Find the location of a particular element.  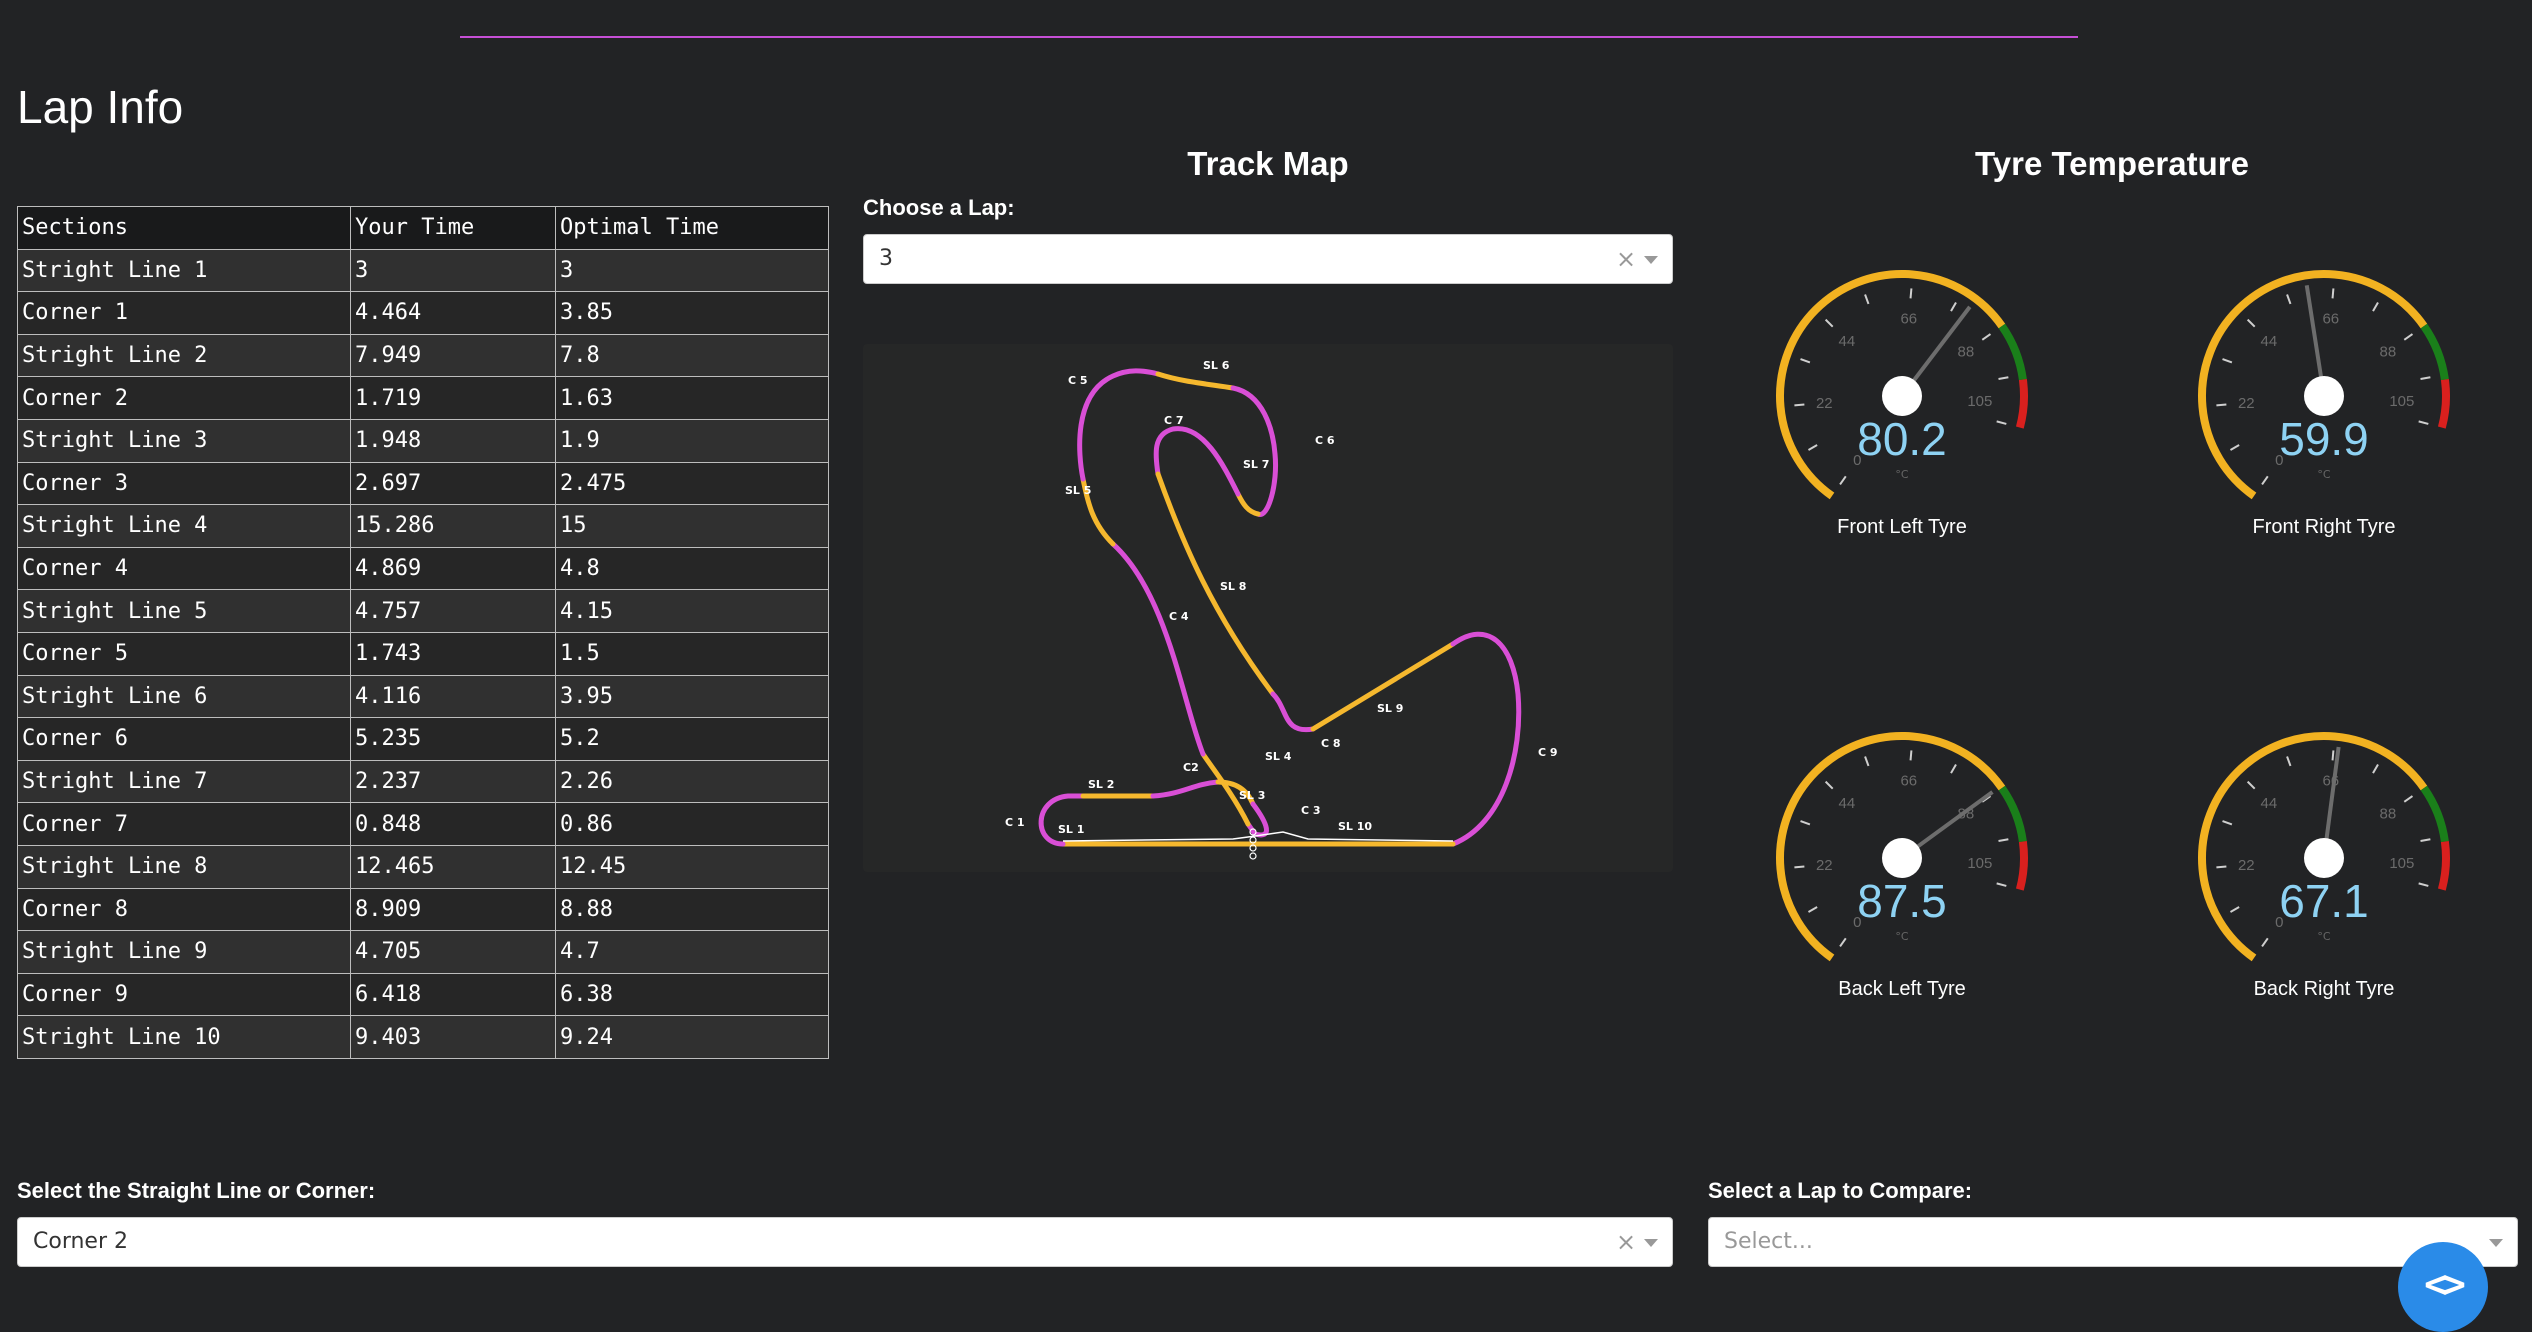

track-label-sl-4: SL 4 is located at coordinates (1278, 756).